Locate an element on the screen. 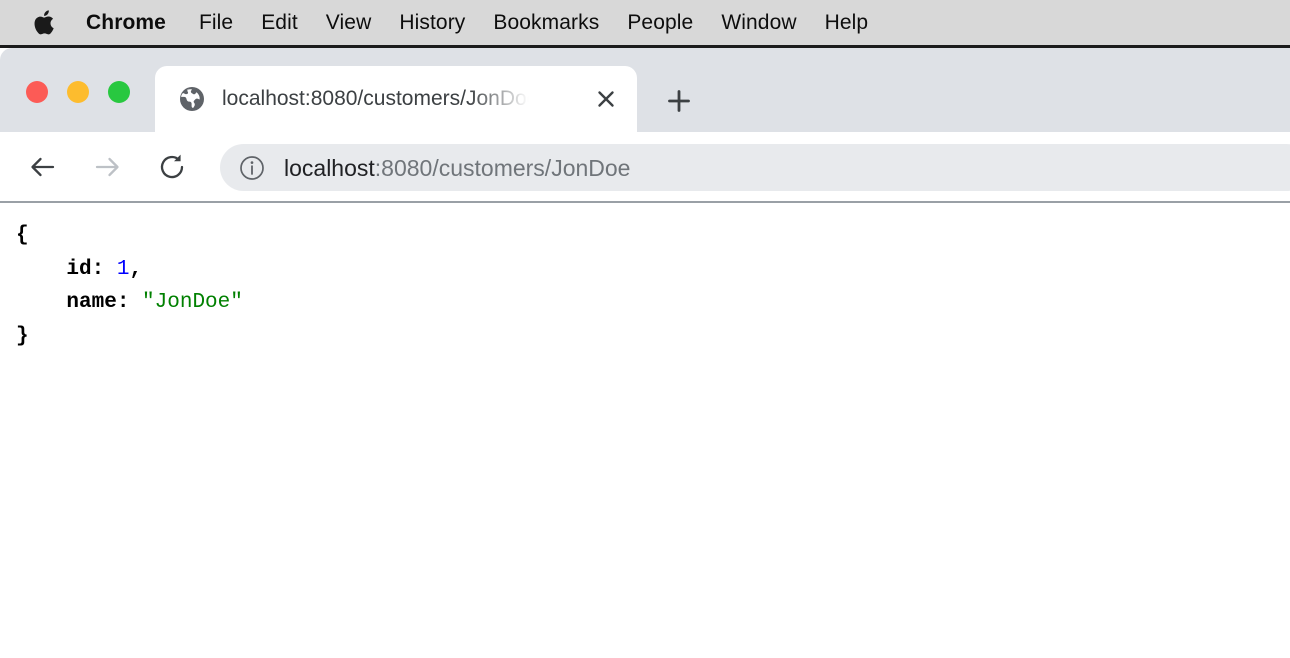  globe-icon is located at coordinates (192, 99).